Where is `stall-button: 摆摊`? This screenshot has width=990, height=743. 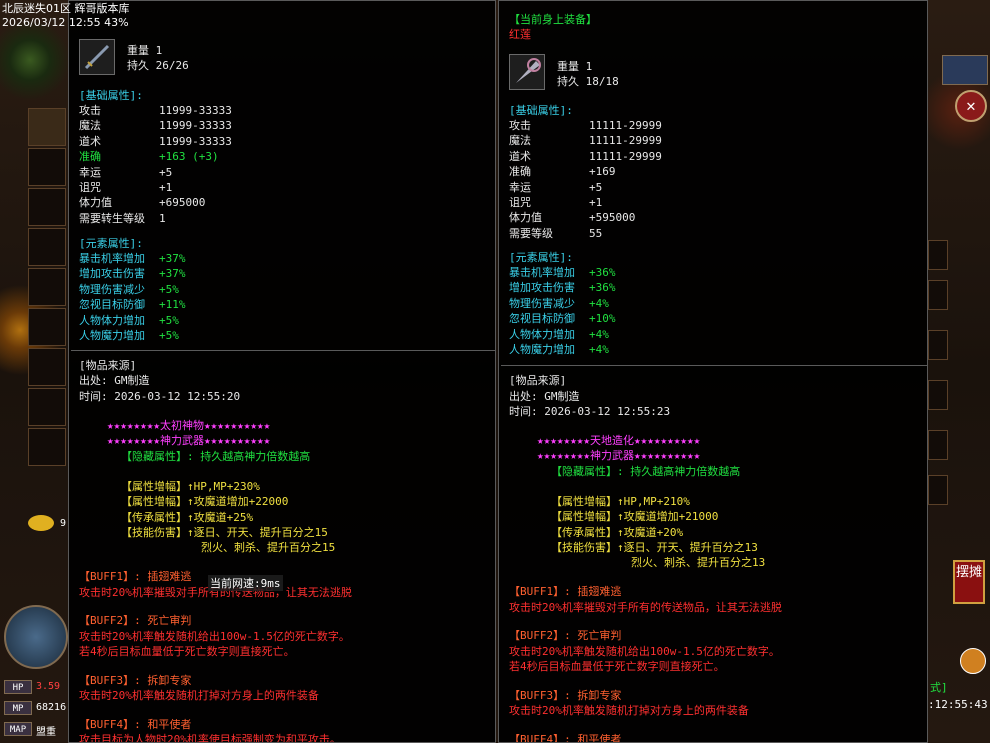 stall-button: 摆摊 is located at coordinates (969, 582).